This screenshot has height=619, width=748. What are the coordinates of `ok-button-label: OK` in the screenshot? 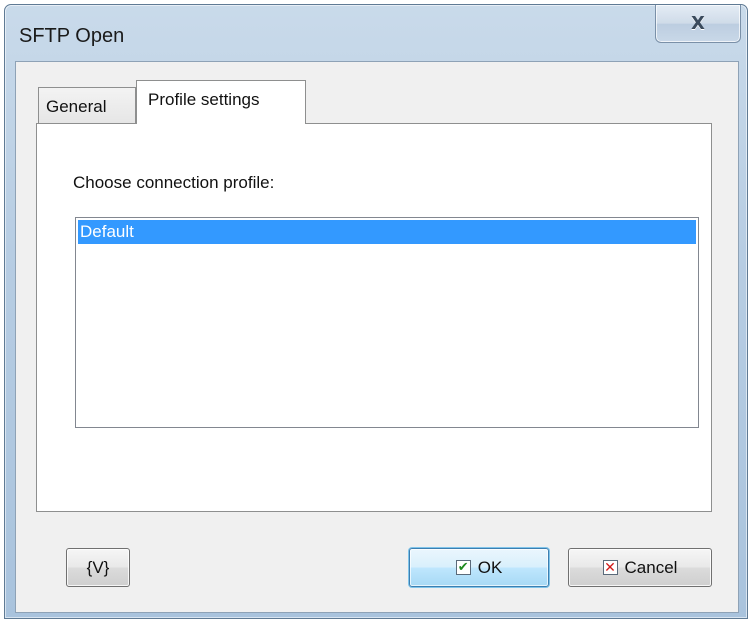 It's located at (490, 567).